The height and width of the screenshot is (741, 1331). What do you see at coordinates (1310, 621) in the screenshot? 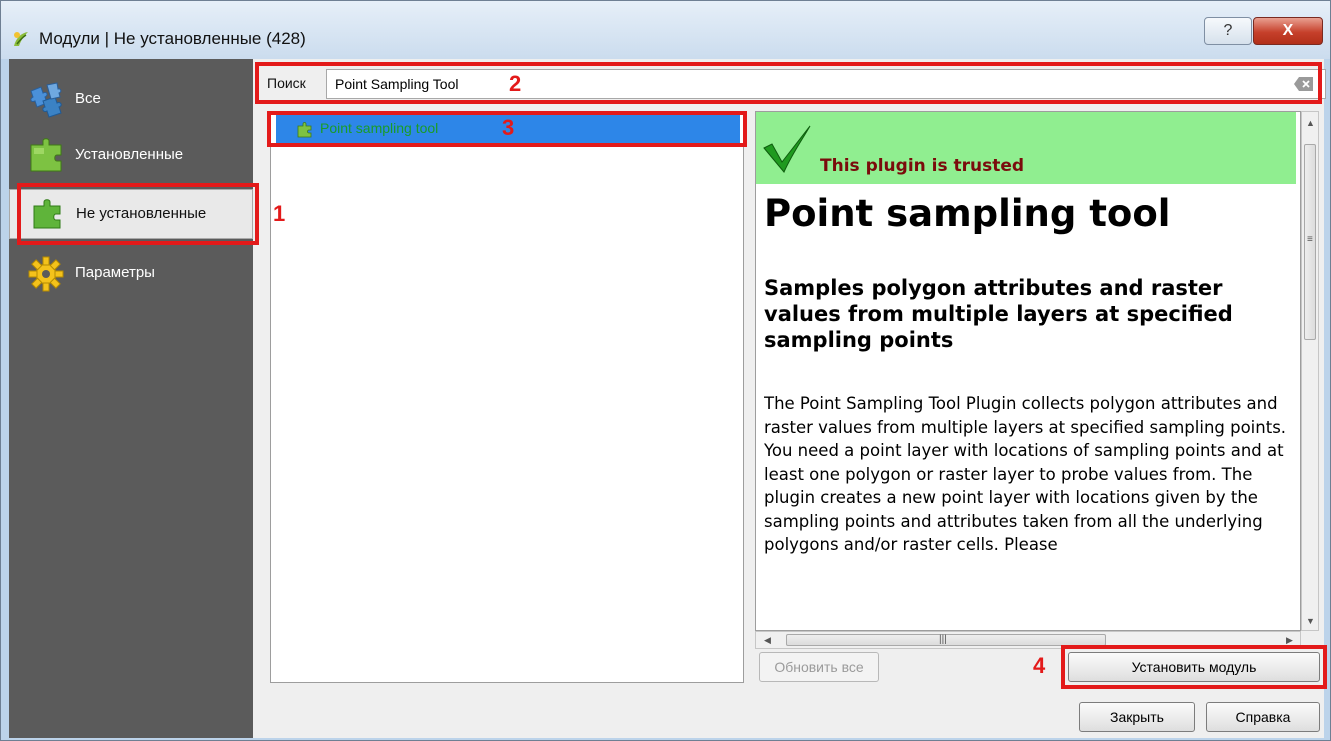
I see `scroll-down-arrow-icon: ▼` at bounding box center [1310, 621].